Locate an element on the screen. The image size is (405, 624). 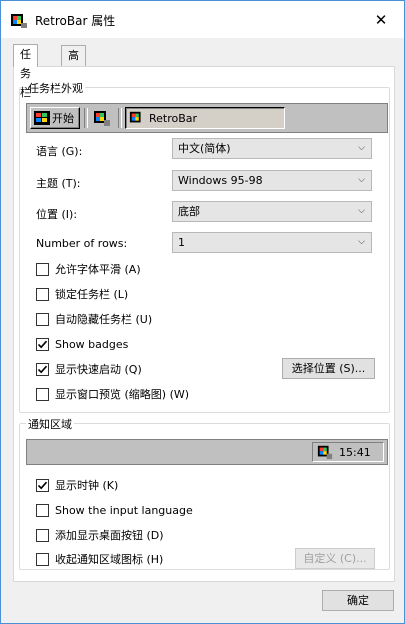
close-button: ✕ is located at coordinates (381, 19).